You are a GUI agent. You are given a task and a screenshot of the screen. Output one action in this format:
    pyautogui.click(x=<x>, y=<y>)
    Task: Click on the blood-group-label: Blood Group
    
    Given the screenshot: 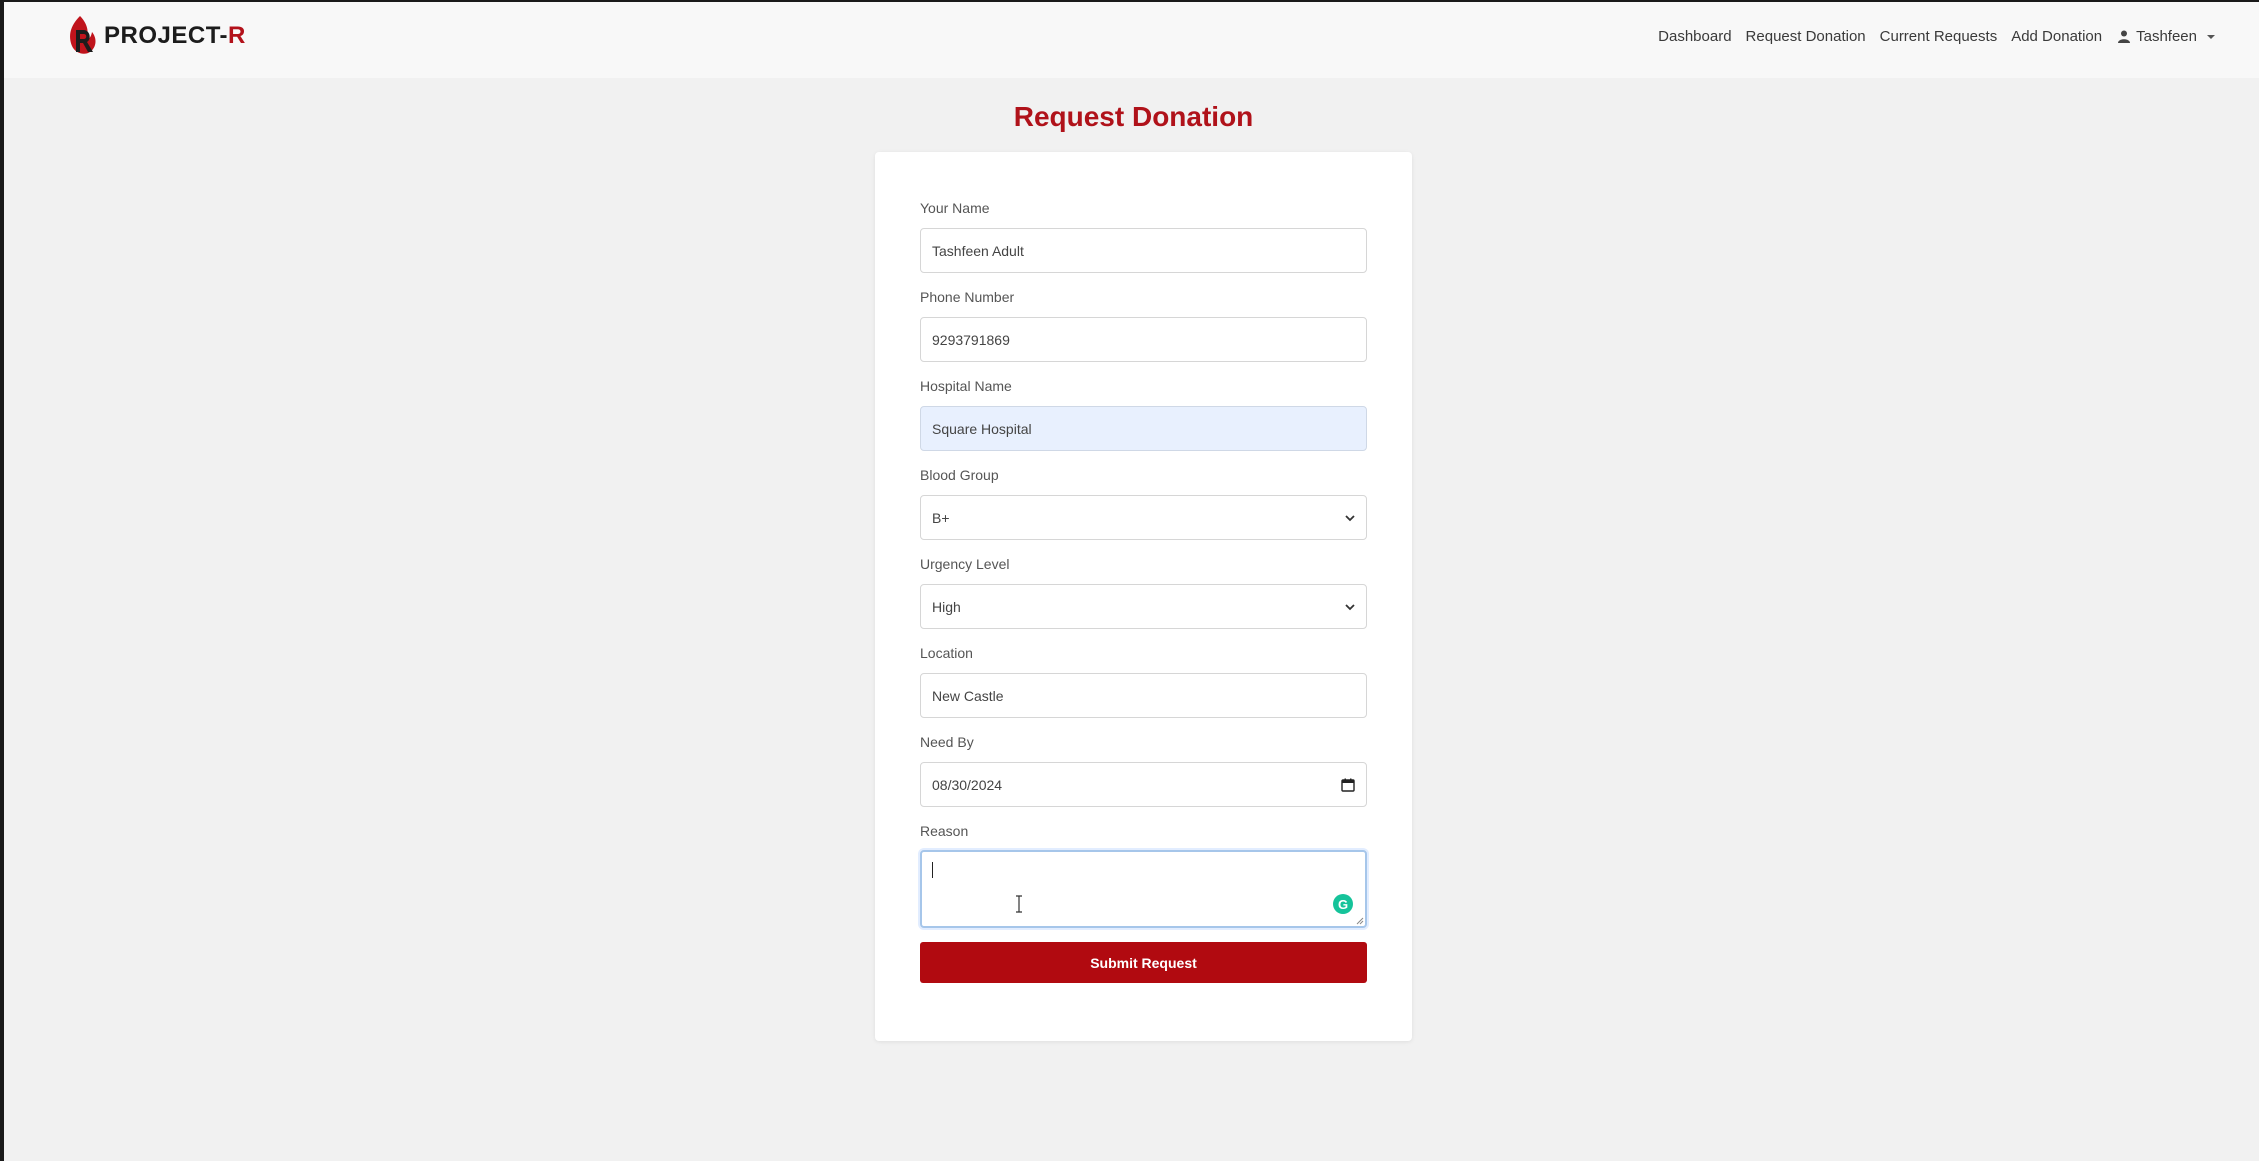 What is the action you would take?
    pyautogui.click(x=959, y=475)
    